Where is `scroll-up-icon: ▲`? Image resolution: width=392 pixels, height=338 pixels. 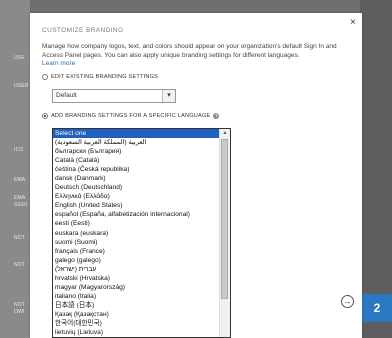
scroll-up-icon: ▲ is located at coordinates (225, 133).